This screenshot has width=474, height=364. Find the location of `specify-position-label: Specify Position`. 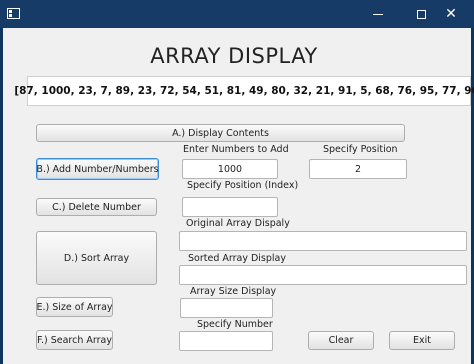

specify-position-label: Specify Position is located at coordinates (360, 149).